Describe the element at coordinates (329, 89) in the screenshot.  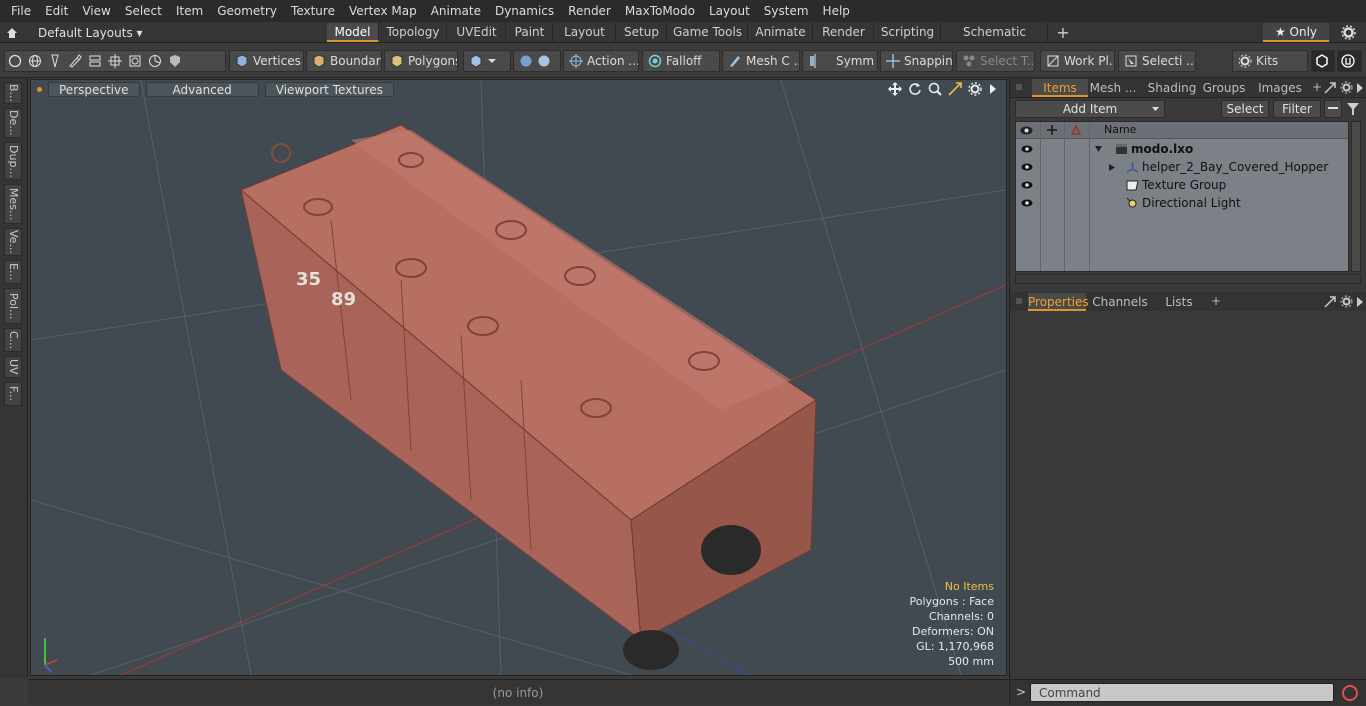
I see `viewport-textures-button: Viewport Textures` at that location.